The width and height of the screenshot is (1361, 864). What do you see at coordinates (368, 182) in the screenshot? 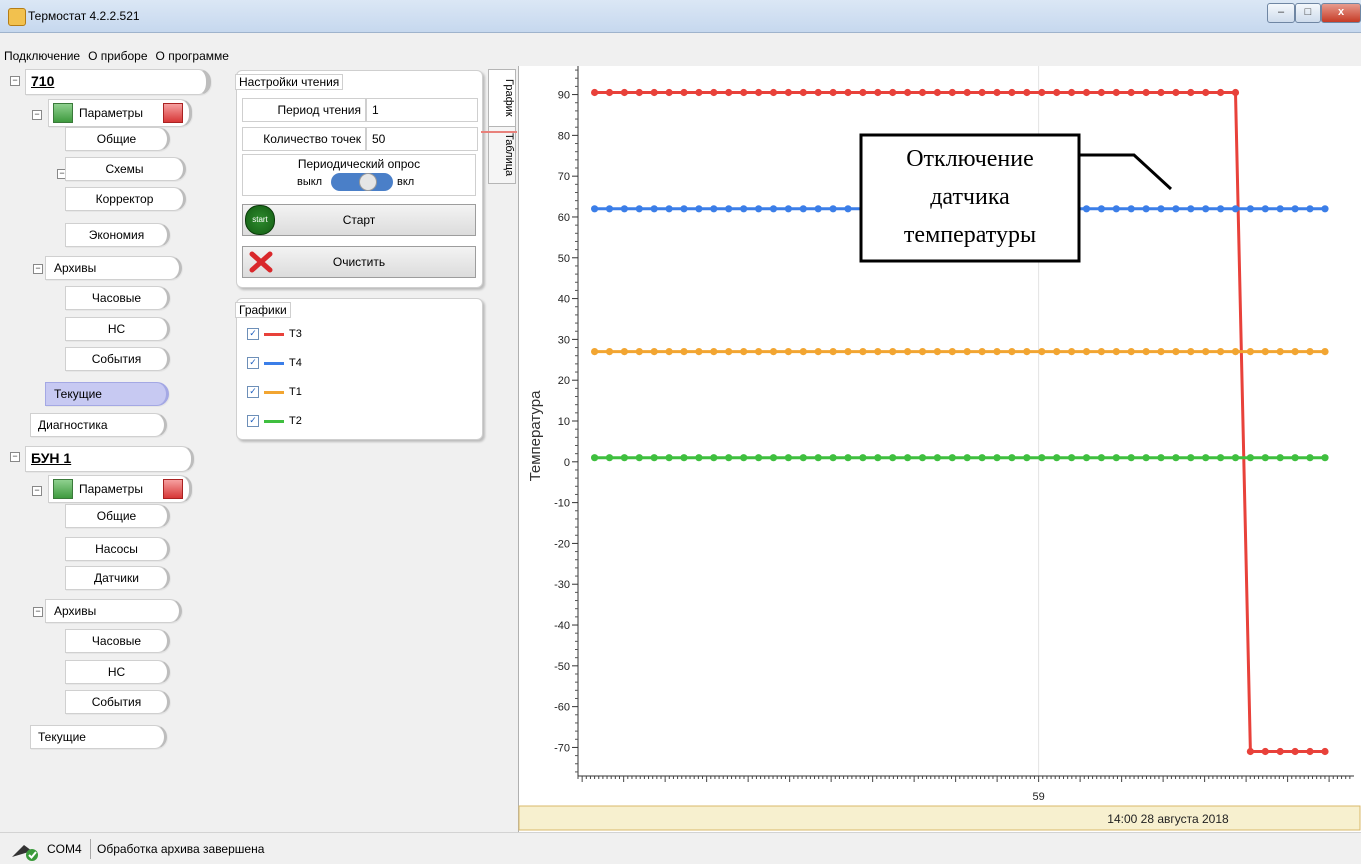
I see `toggle-knob` at bounding box center [368, 182].